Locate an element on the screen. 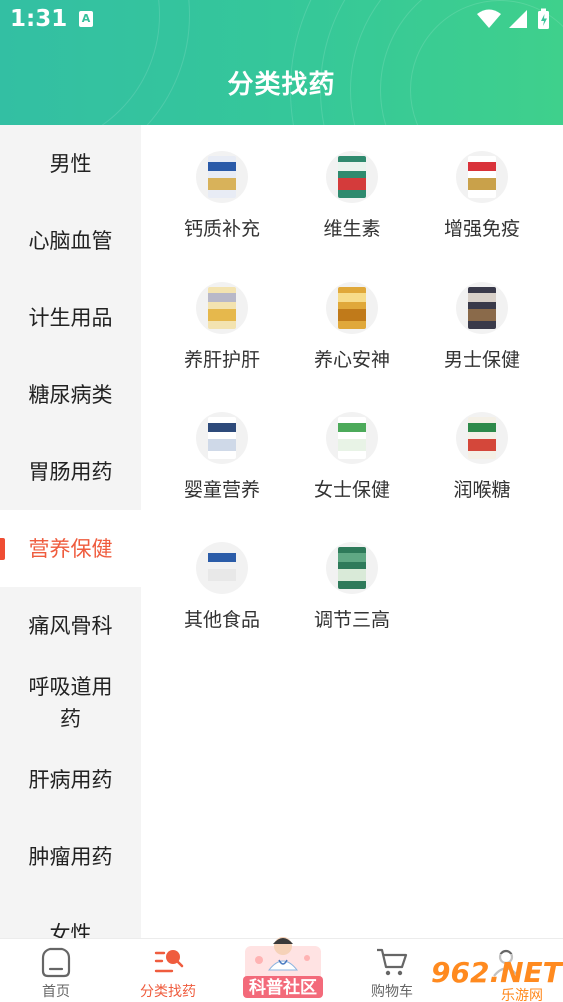 The image size is (563, 1002). tab-community: 科普社区 is located at coordinates (283, 966).